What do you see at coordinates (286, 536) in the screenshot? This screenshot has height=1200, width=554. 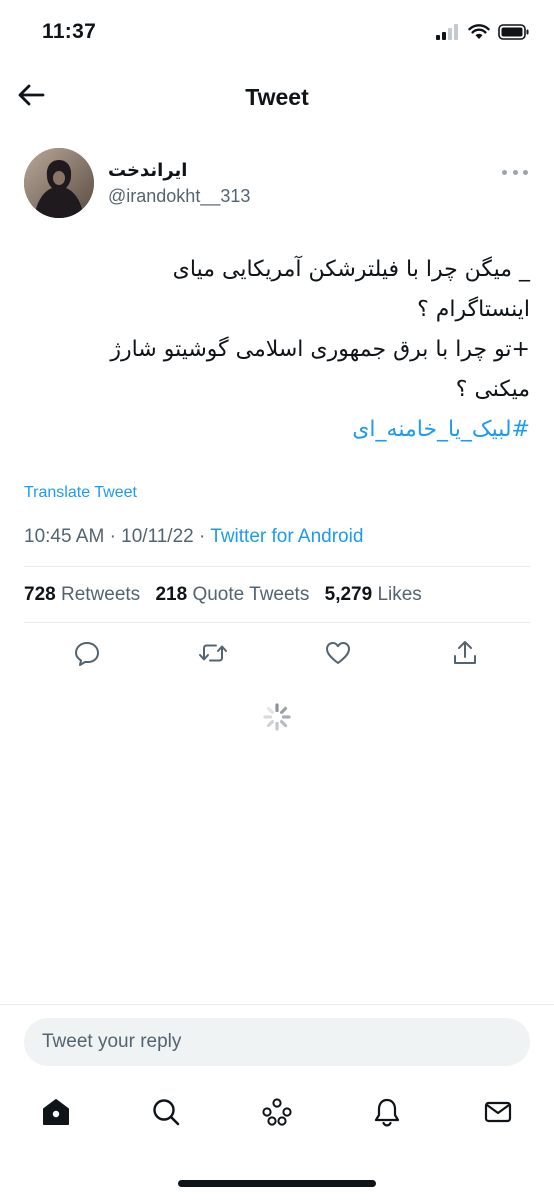 I see `tweet-source-link: Twitter for Android` at bounding box center [286, 536].